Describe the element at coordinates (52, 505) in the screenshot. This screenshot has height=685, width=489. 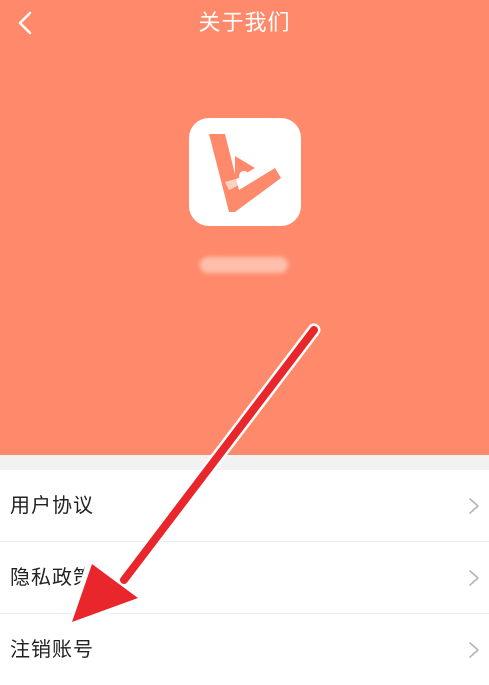
I see `menu-item-label: 用户协议` at that location.